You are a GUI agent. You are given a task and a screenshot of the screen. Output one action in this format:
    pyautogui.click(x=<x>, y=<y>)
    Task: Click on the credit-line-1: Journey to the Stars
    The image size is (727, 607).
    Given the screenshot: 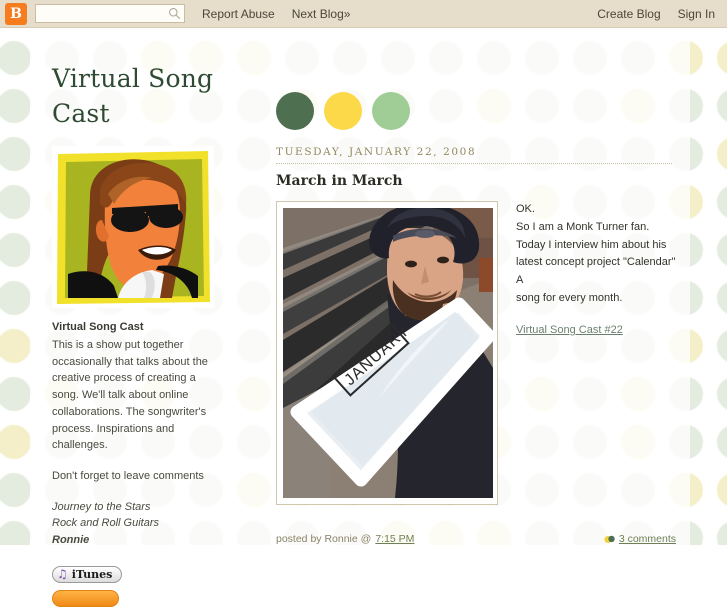 What is the action you would take?
    pyautogui.click(x=101, y=506)
    